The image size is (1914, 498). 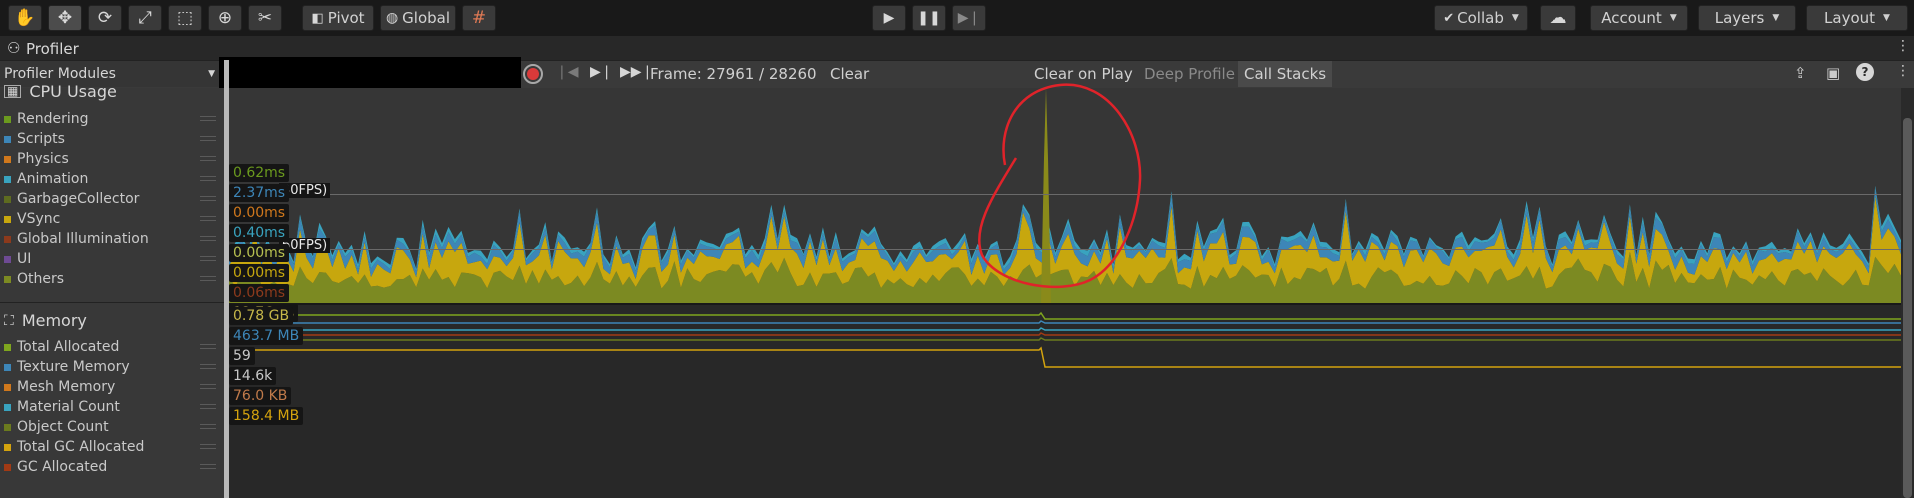 I want to click on tab-menu-icon: ⋮, so click(x=1903, y=46).